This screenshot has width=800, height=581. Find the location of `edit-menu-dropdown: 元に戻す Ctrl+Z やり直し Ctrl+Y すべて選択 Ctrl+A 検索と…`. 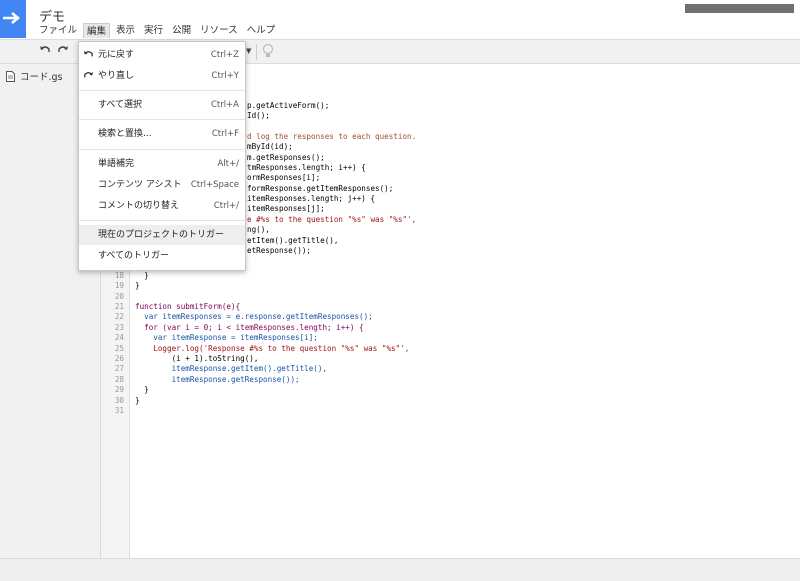

edit-menu-dropdown: 元に戻す Ctrl+Z やり直し Ctrl+Y すべて選択 Ctrl+A 検索と… is located at coordinates (162, 156).